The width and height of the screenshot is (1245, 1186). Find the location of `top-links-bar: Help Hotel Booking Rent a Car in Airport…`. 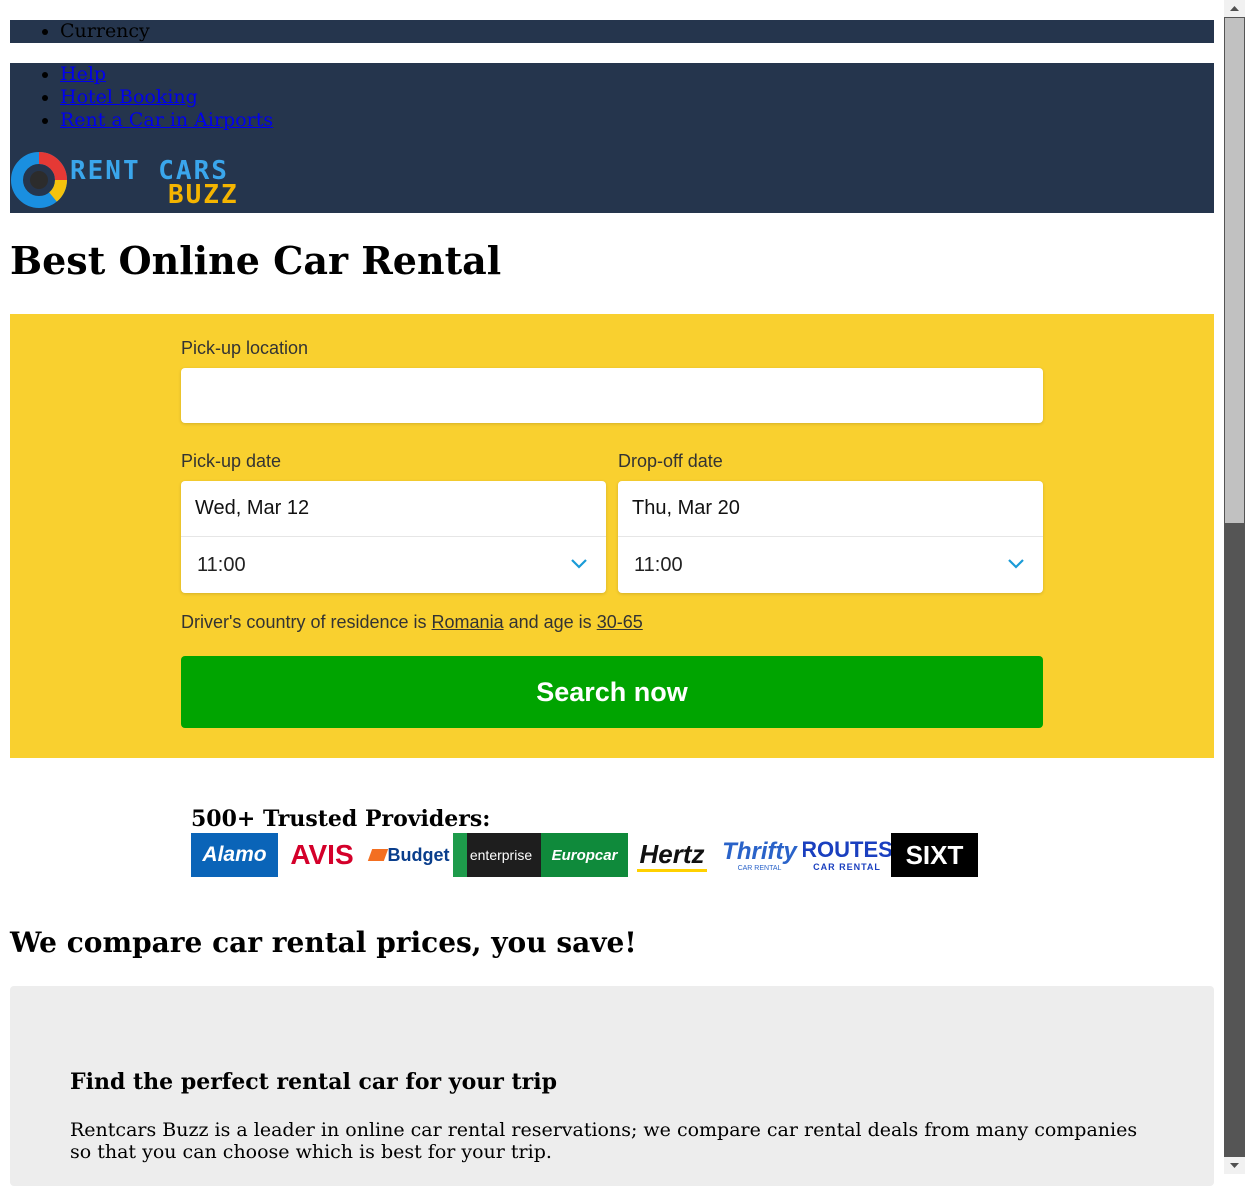

top-links-bar: Help Hotel Booking Rent a Car in Airport… is located at coordinates (612, 138).